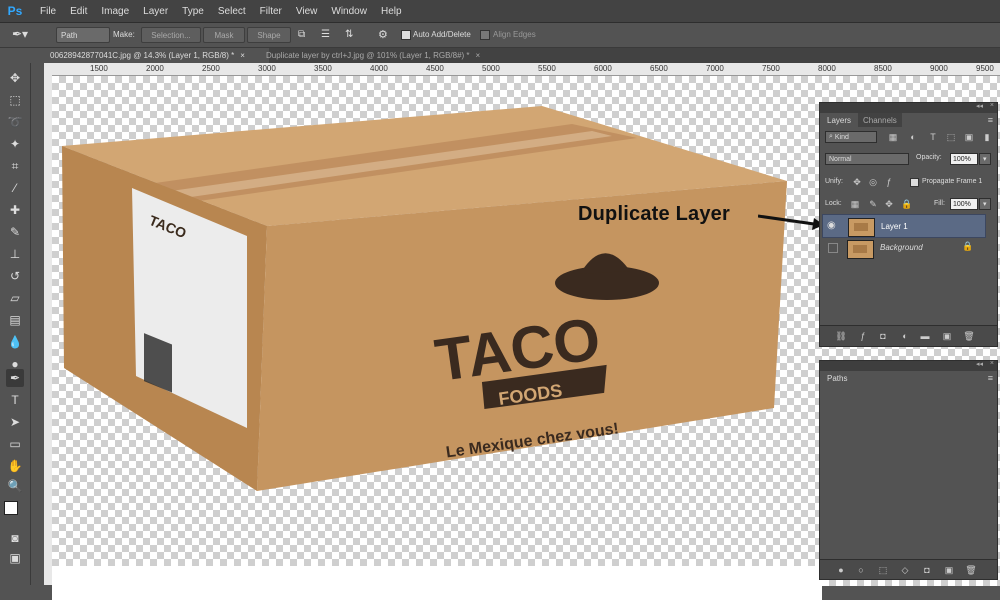 This screenshot has width=1000, height=600. Describe the element at coordinates (985, 204) in the screenshot. I see `fill-dropdown-icon: ▾` at that location.